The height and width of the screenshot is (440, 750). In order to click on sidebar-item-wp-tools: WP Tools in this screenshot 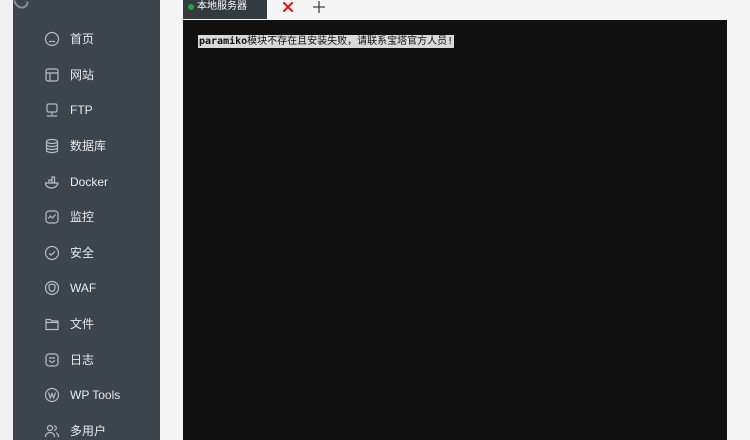, I will do `click(86, 394)`.